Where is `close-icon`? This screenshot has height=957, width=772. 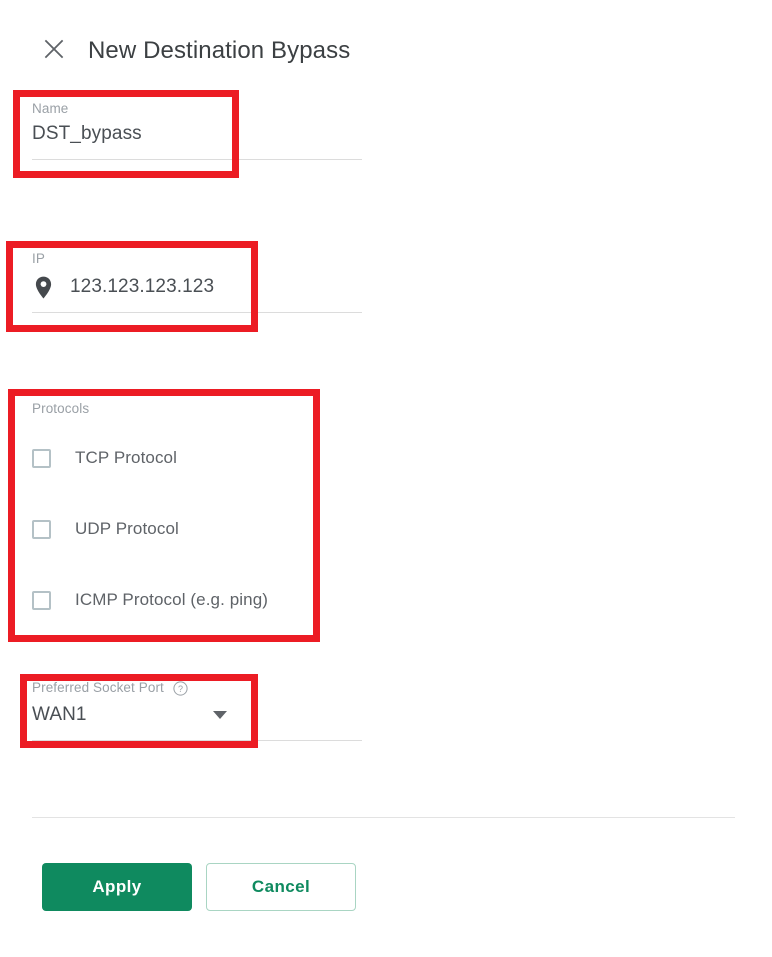
close-icon is located at coordinates (54, 49).